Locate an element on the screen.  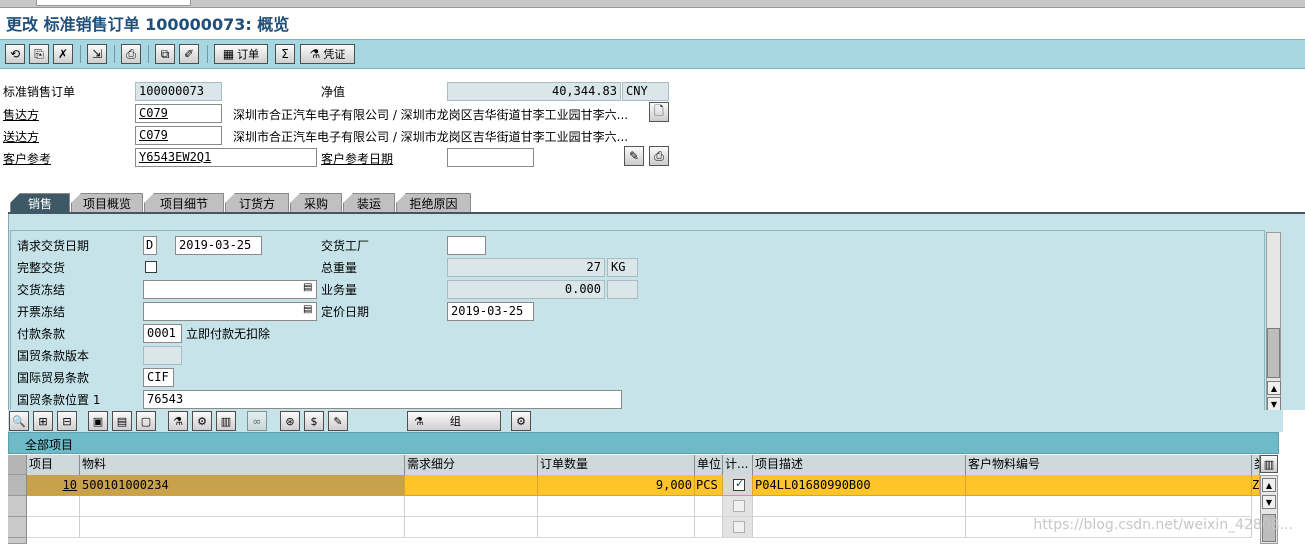
calc-checkbox is located at coordinates (739, 484).